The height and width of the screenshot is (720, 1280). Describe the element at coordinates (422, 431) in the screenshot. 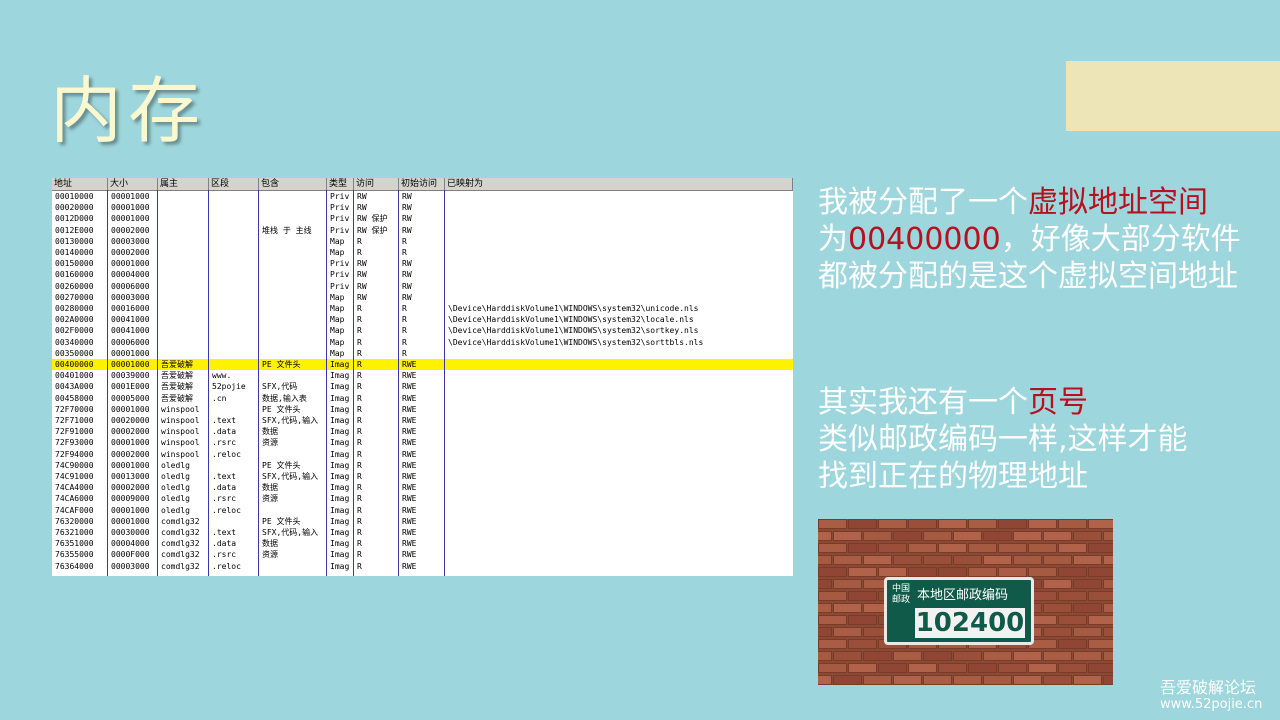

I see `table-row: 72F91000 00002000 winspool .data 数据 Imag R RWE` at that location.